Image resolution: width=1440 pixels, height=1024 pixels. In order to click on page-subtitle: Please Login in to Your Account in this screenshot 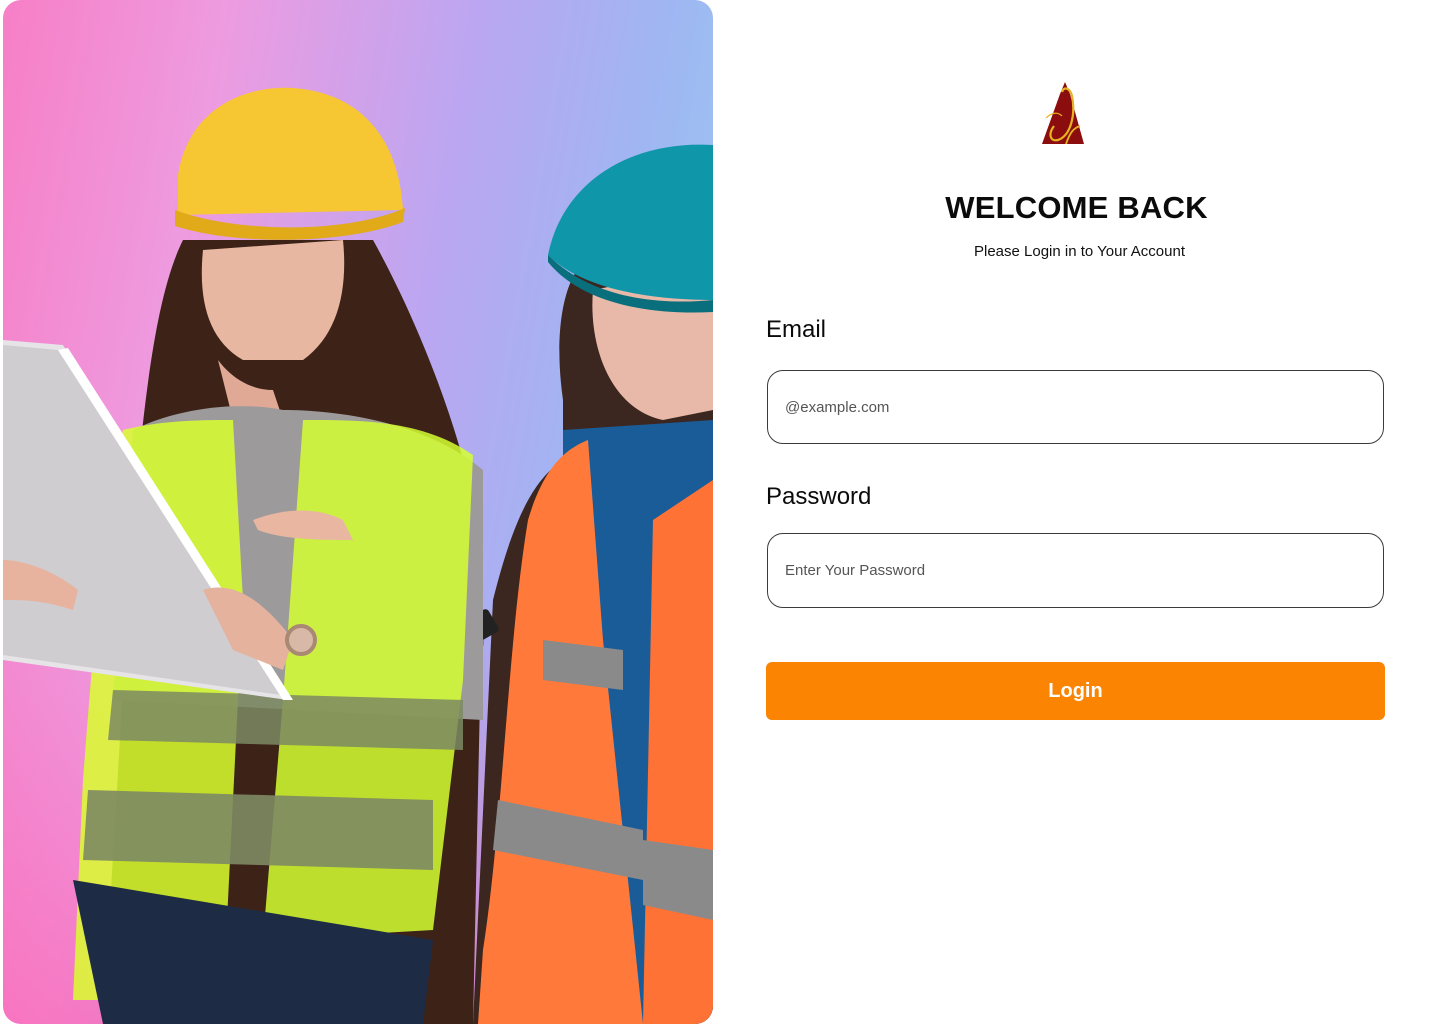, I will do `click(1079, 251)`.